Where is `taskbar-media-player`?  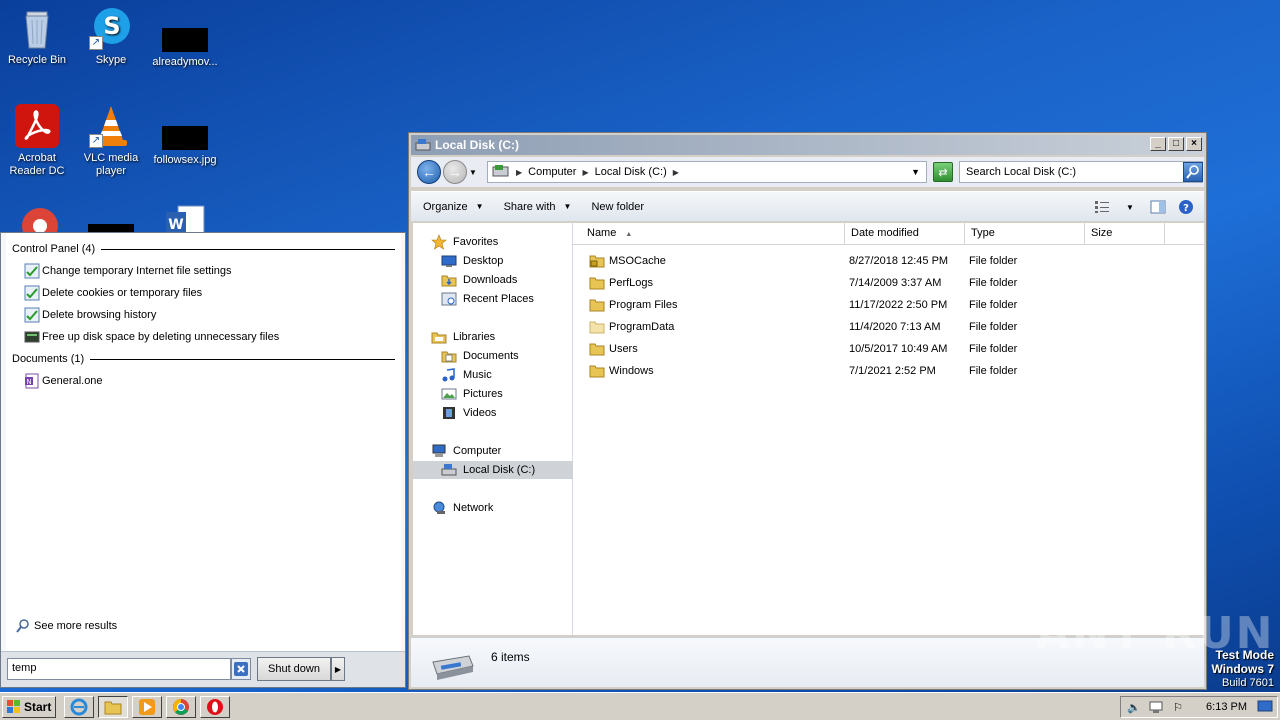
taskbar-media-player is located at coordinates (147, 707).